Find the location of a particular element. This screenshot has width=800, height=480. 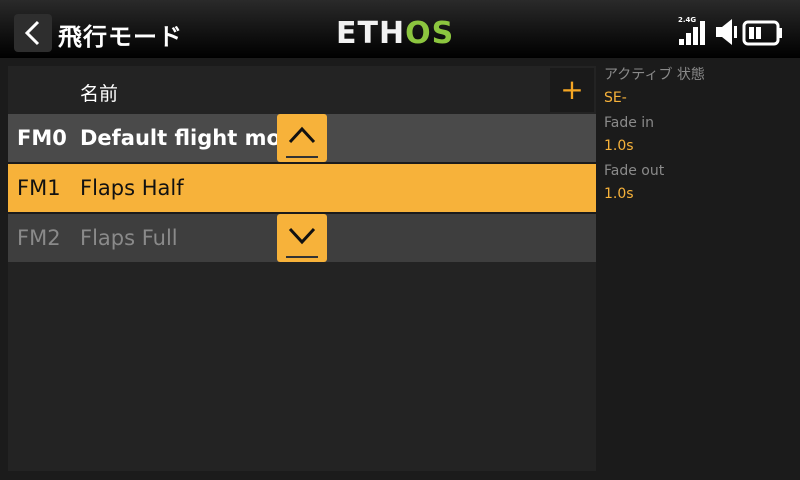

move-down-button is located at coordinates (302, 238).